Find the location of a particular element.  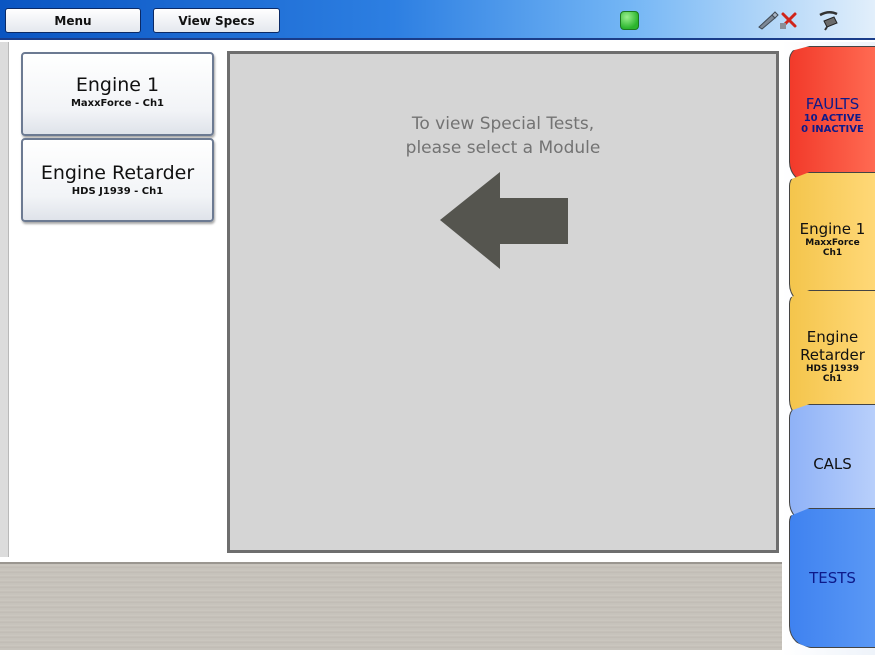

module-button-engine-1: Engine 1 MaxxForce - Ch1 is located at coordinates (117, 94).